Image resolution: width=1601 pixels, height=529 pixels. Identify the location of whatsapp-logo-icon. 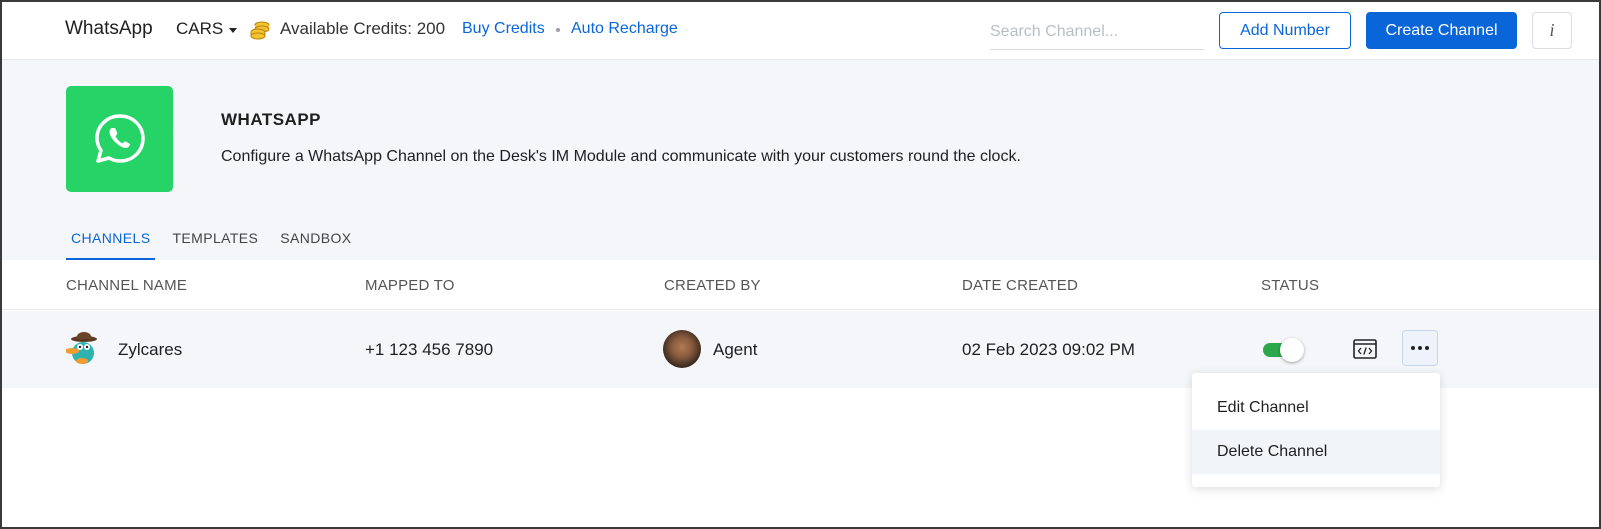
(119, 139).